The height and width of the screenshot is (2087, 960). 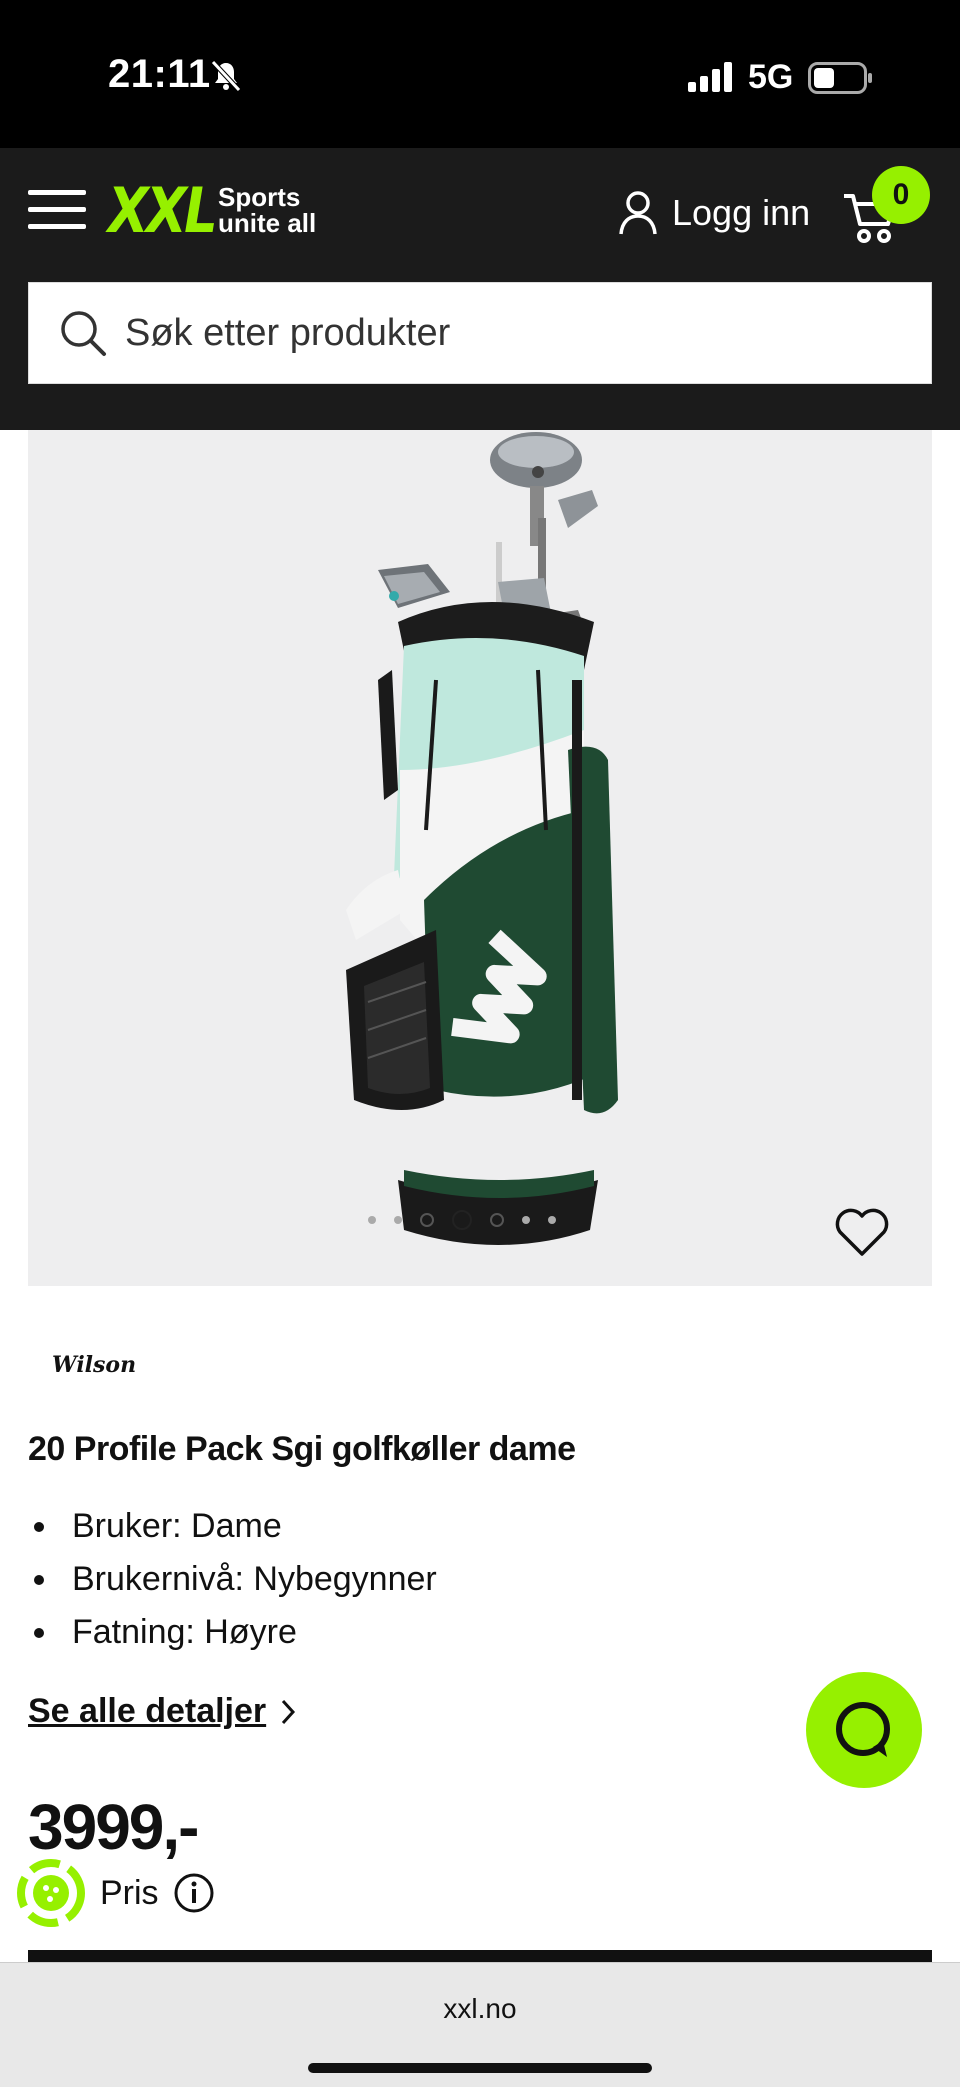 I want to click on spec-item: Brukernivå: Nybegynner, so click(x=232, y=1579).